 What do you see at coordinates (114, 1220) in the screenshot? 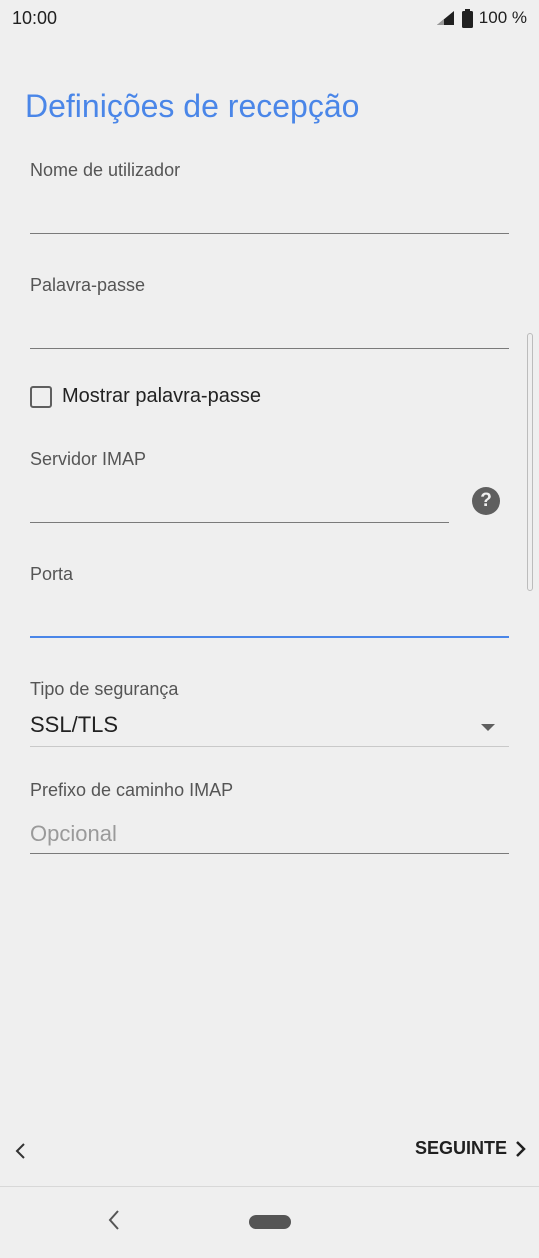
I see `system-back-icon` at bounding box center [114, 1220].